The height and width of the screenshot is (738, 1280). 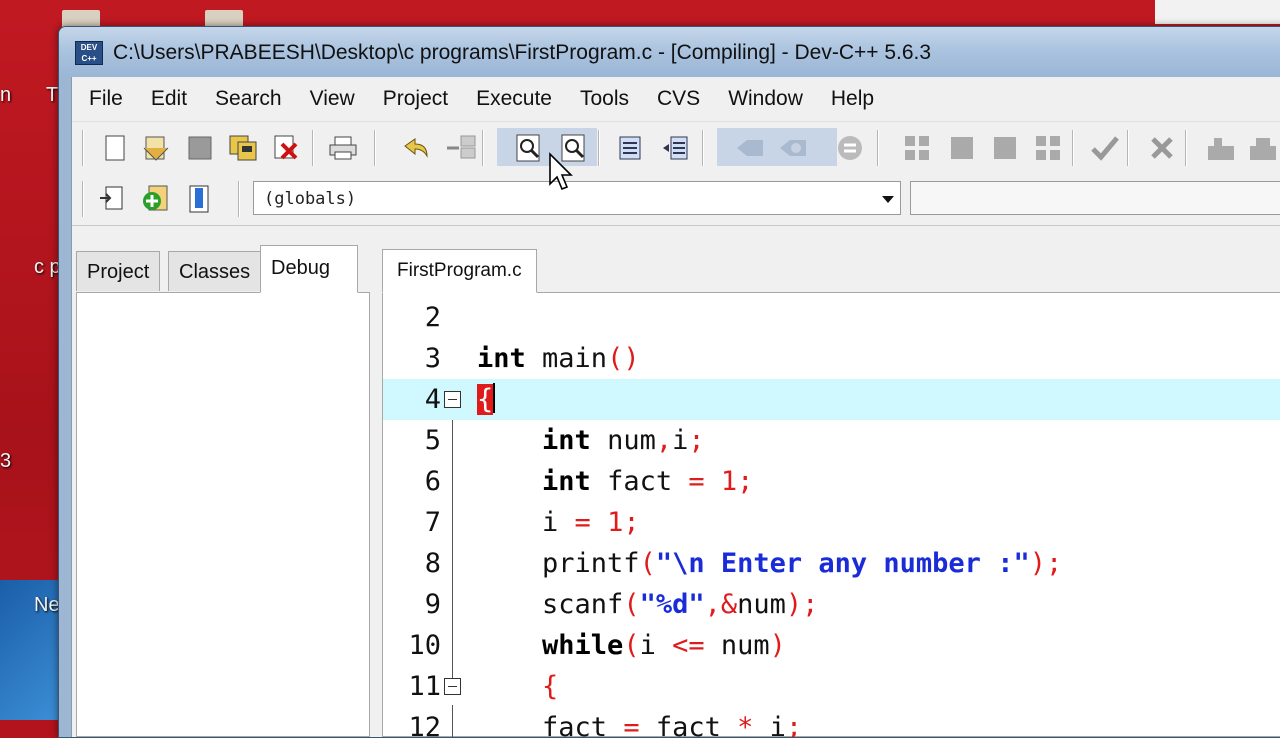 I want to click on undo-icon, so click(x=416, y=148).